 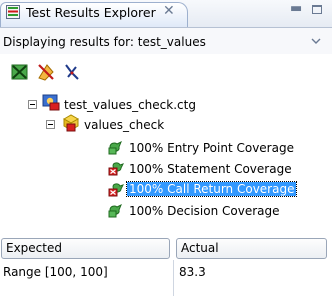 What do you see at coordinates (251, 248) in the screenshot?
I see `actual-column-header: Actual` at bounding box center [251, 248].